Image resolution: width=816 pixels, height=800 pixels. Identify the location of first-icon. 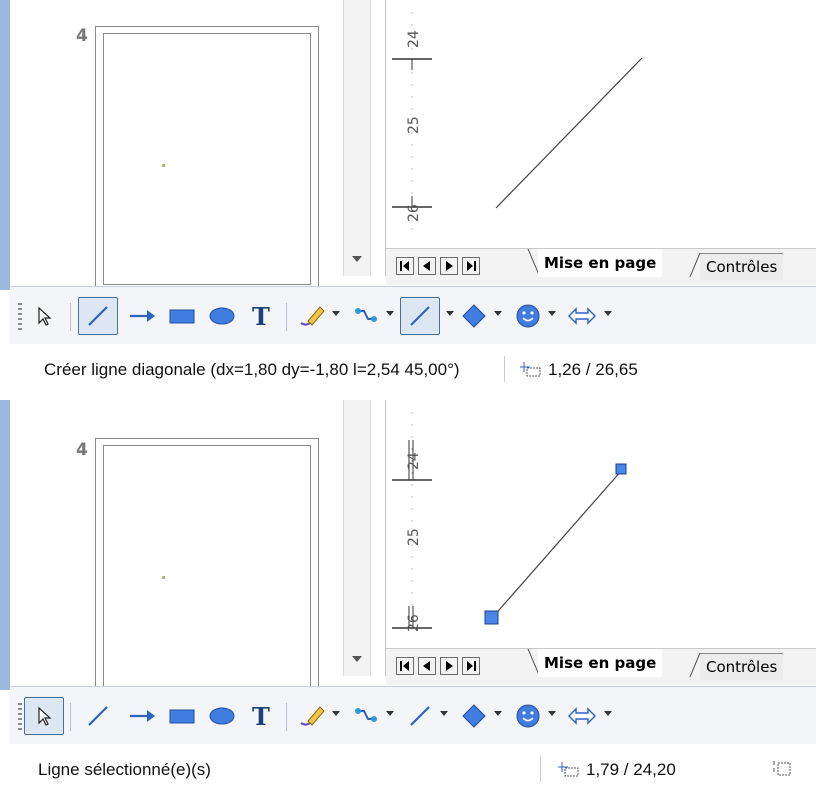
(404, 266).